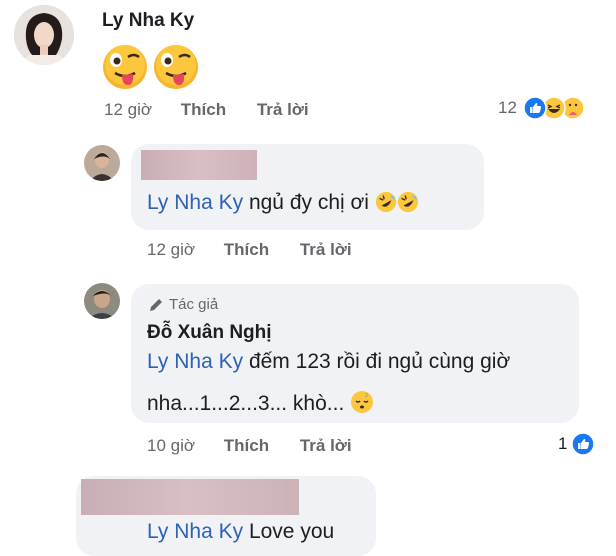 This screenshot has width=616, height=556. I want to click on reaction-summary: 12, so click(541, 108).